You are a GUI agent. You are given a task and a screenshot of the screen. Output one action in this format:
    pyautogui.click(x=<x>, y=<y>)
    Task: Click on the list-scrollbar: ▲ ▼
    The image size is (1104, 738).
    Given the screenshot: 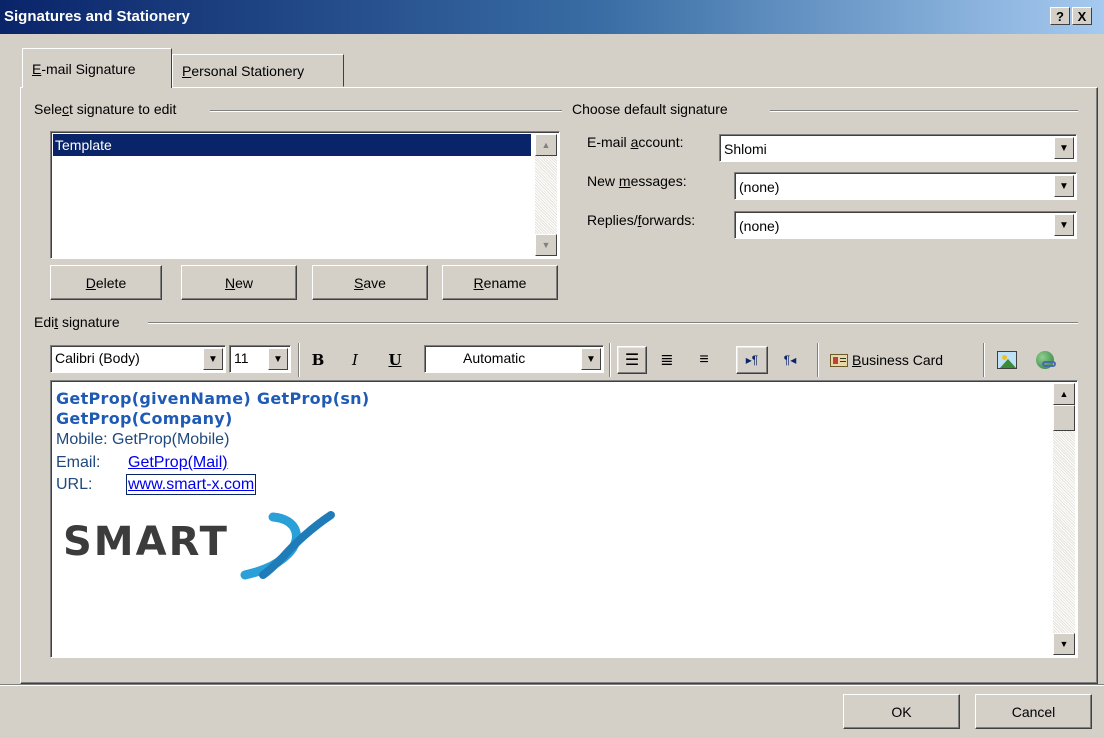 What is the action you would take?
    pyautogui.click(x=546, y=195)
    